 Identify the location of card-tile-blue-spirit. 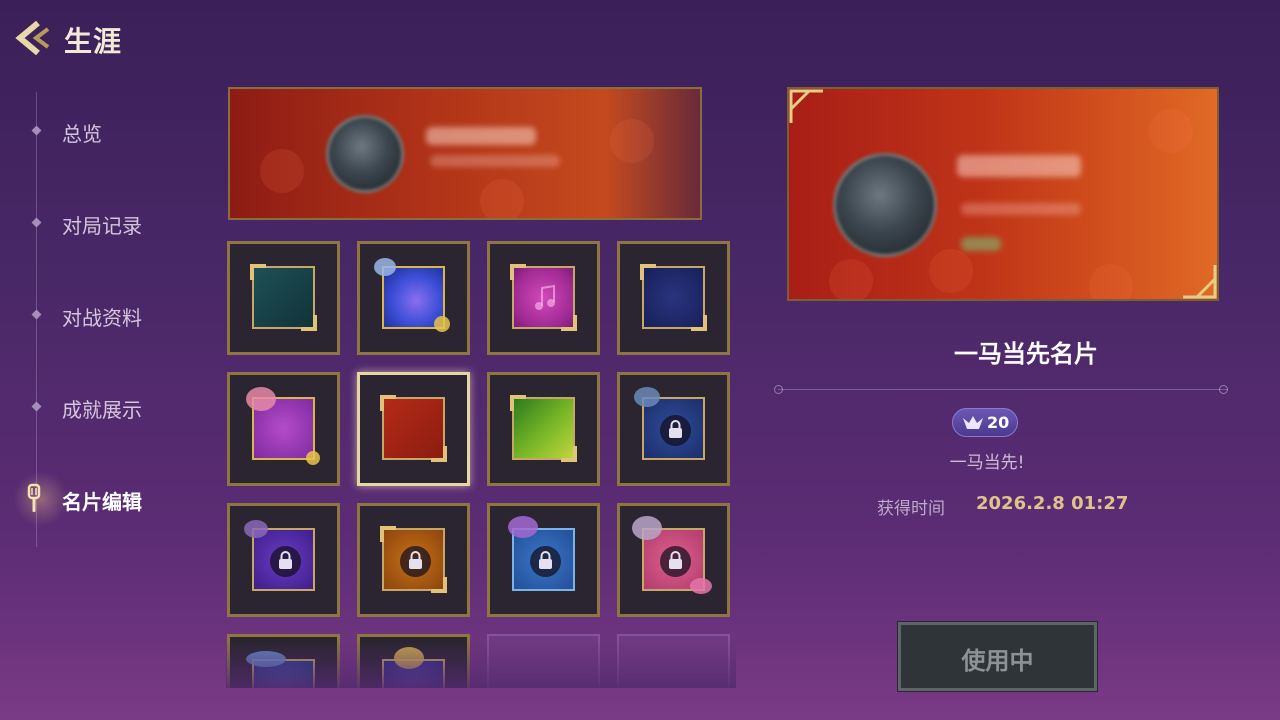
(543, 560).